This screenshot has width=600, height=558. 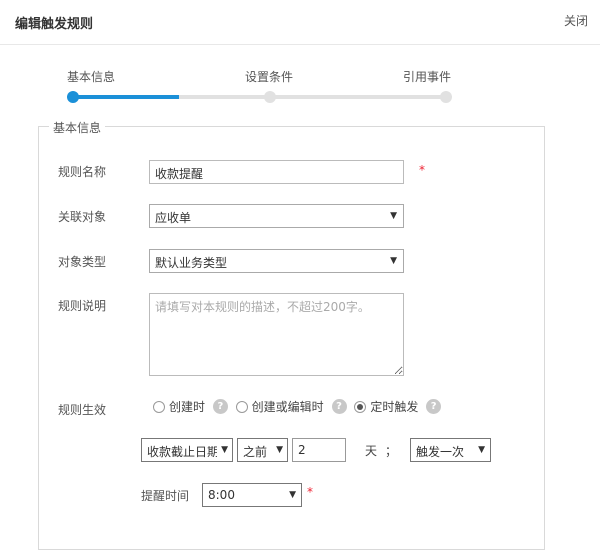 I want to click on radio-scheduled-label: 定时触发, so click(x=394, y=406).